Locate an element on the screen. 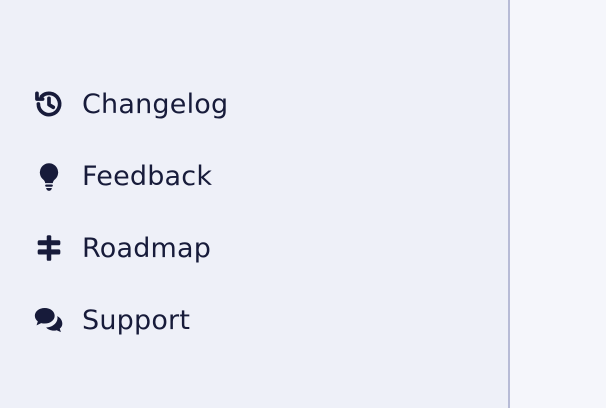 This screenshot has width=606, height=408. sidebar-item-label: Feedback is located at coordinates (147, 176).